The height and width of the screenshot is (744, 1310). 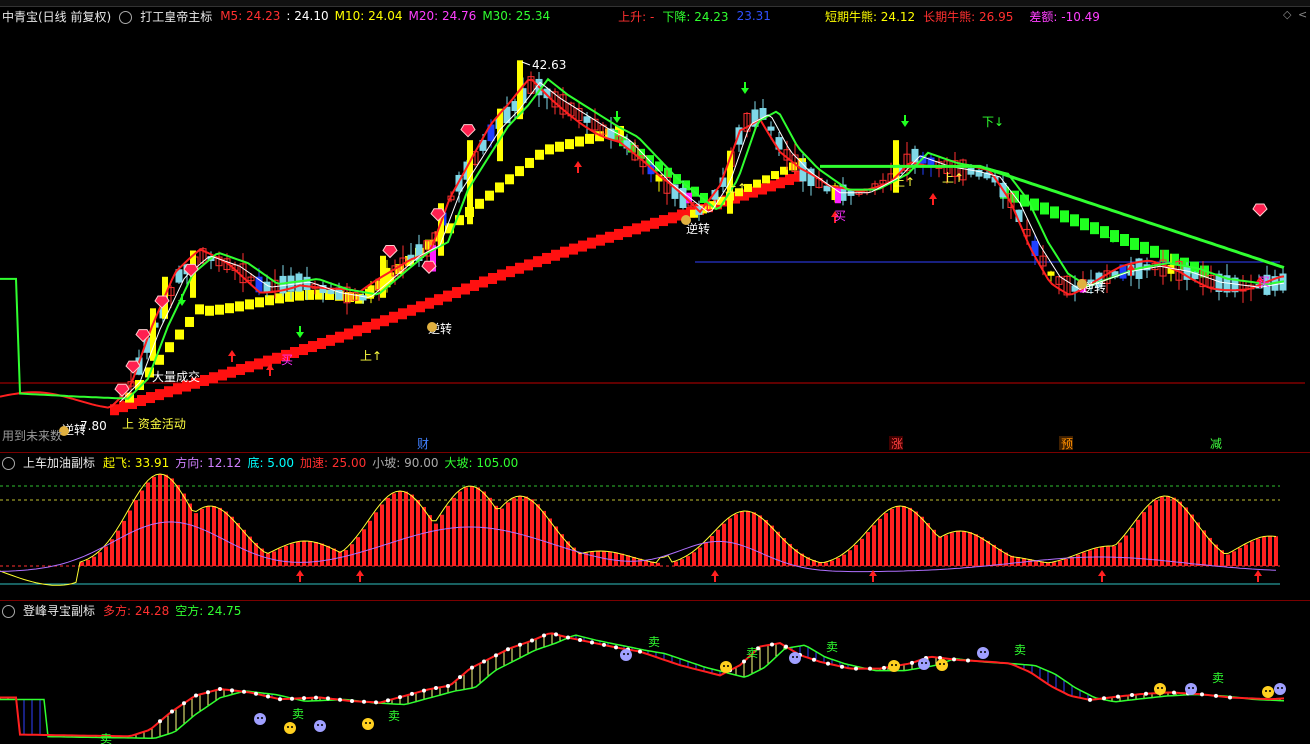 I want to click on down-signal-label: 下↓, so click(x=993, y=122).